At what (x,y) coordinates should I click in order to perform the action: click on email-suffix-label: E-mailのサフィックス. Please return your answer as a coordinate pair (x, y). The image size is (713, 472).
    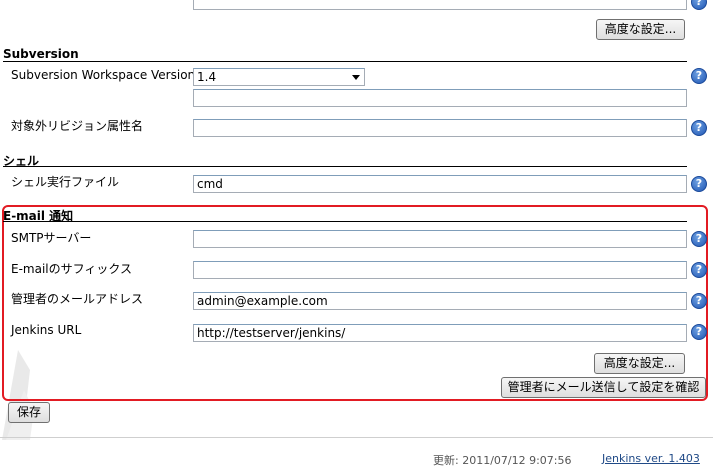
    Looking at the image, I should click on (72, 269).